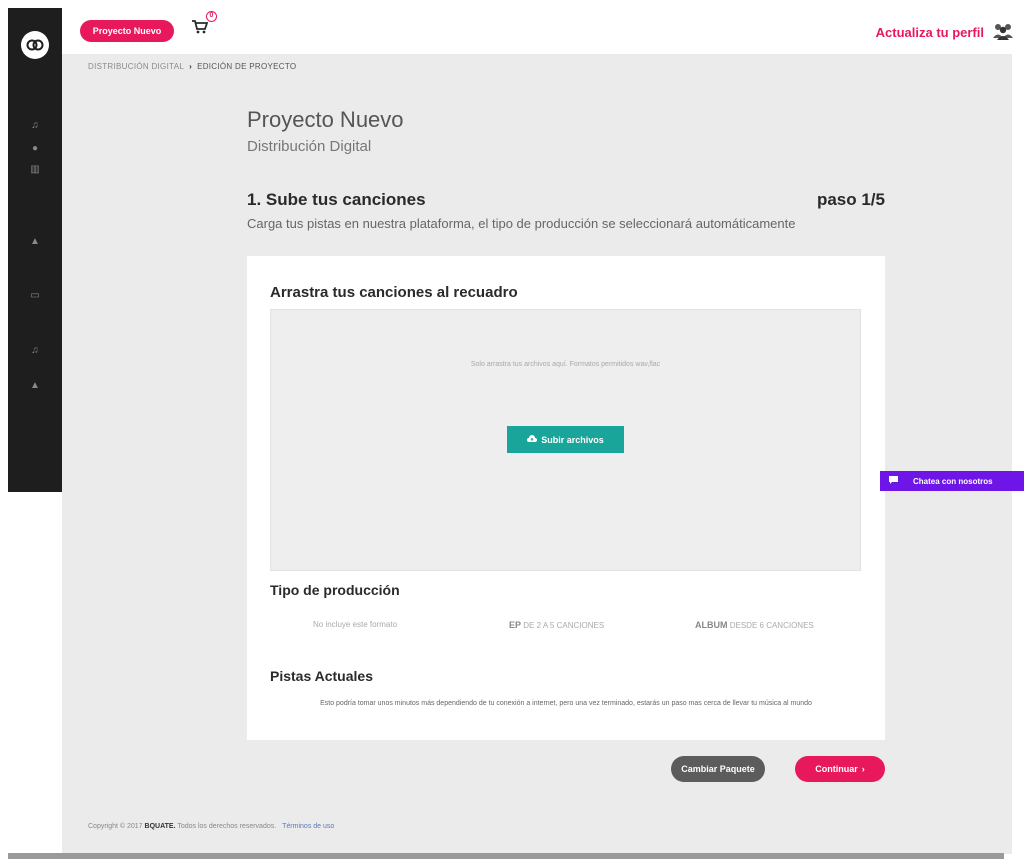 The height and width of the screenshot is (859, 1024). What do you see at coordinates (160, 826) in the screenshot?
I see `footer-brand: BQUATE.` at bounding box center [160, 826].